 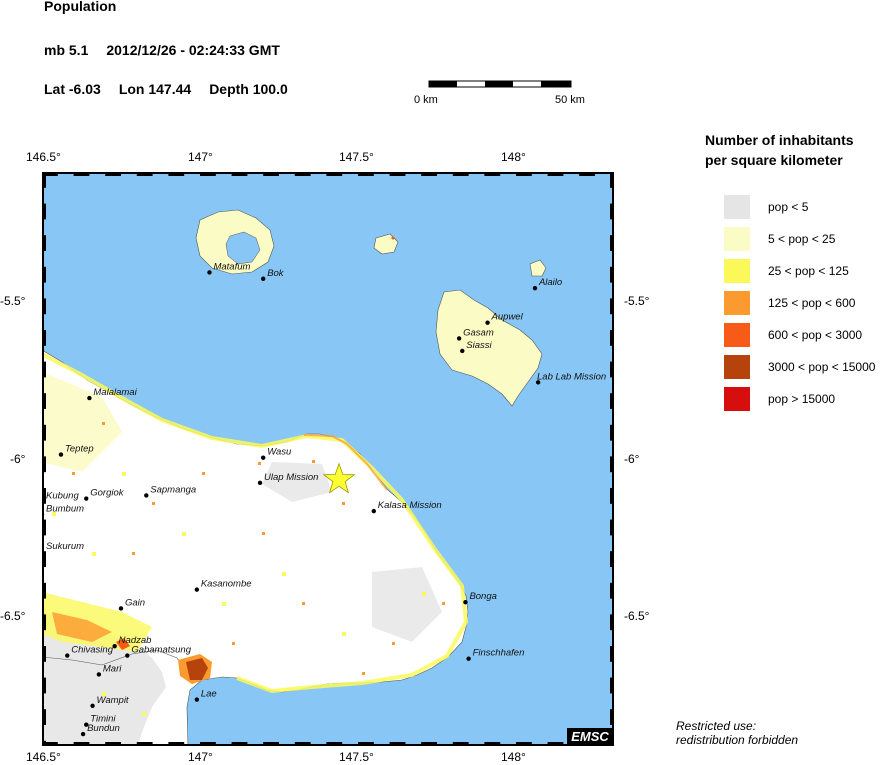 What do you see at coordinates (802, 239) in the screenshot?
I see `legend-label: 5 < pop < 25` at bounding box center [802, 239].